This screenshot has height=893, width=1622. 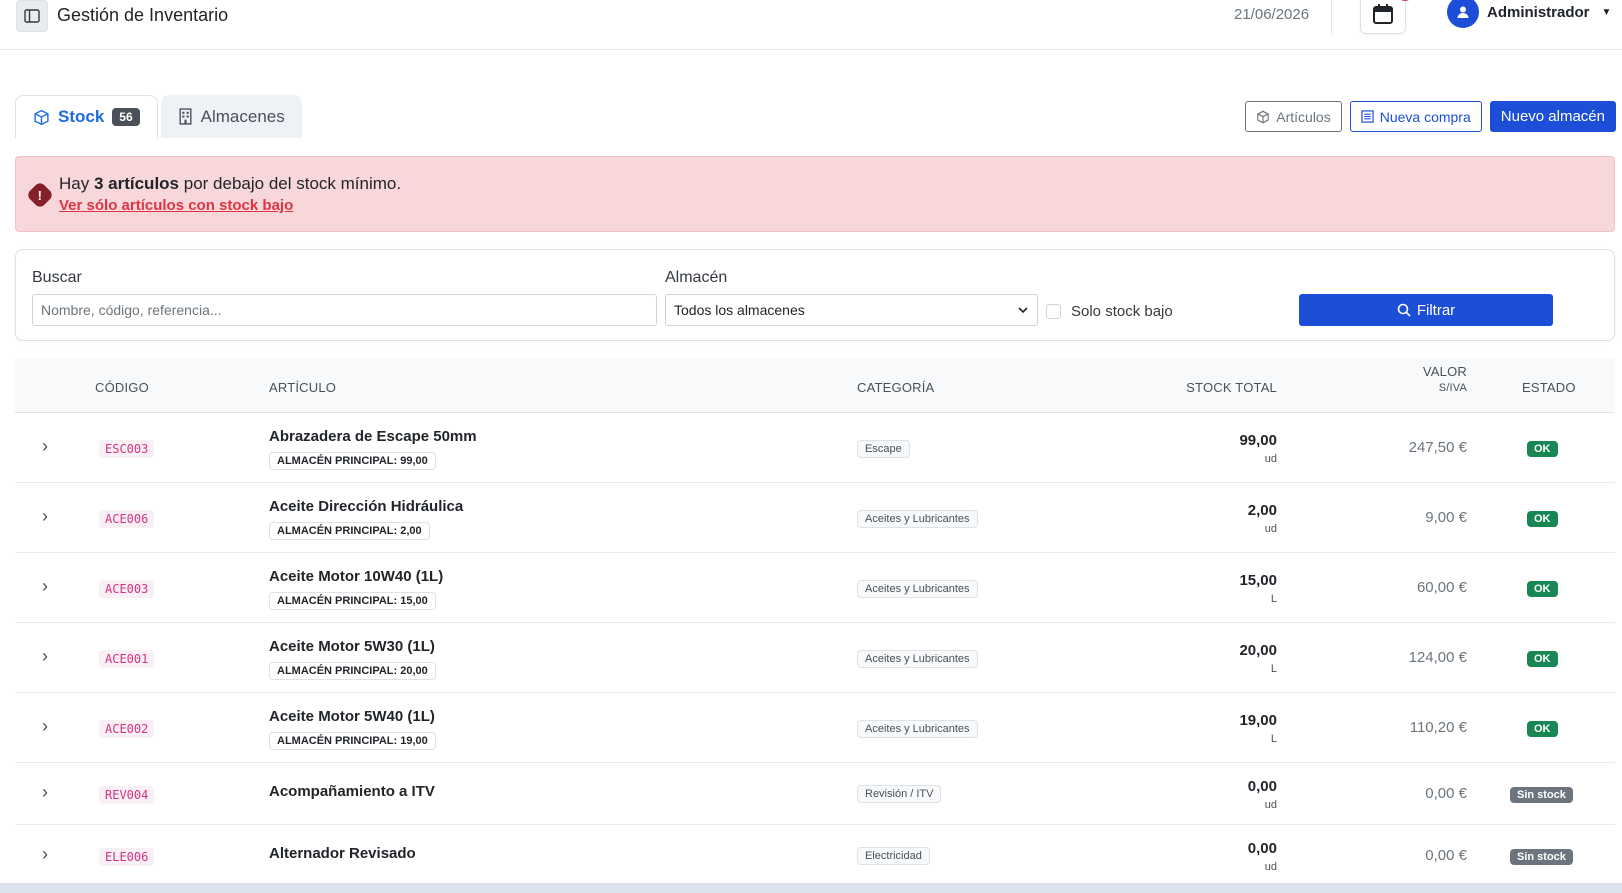 I want to click on stock-value: 110,20 €, so click(x=1438, y=727).